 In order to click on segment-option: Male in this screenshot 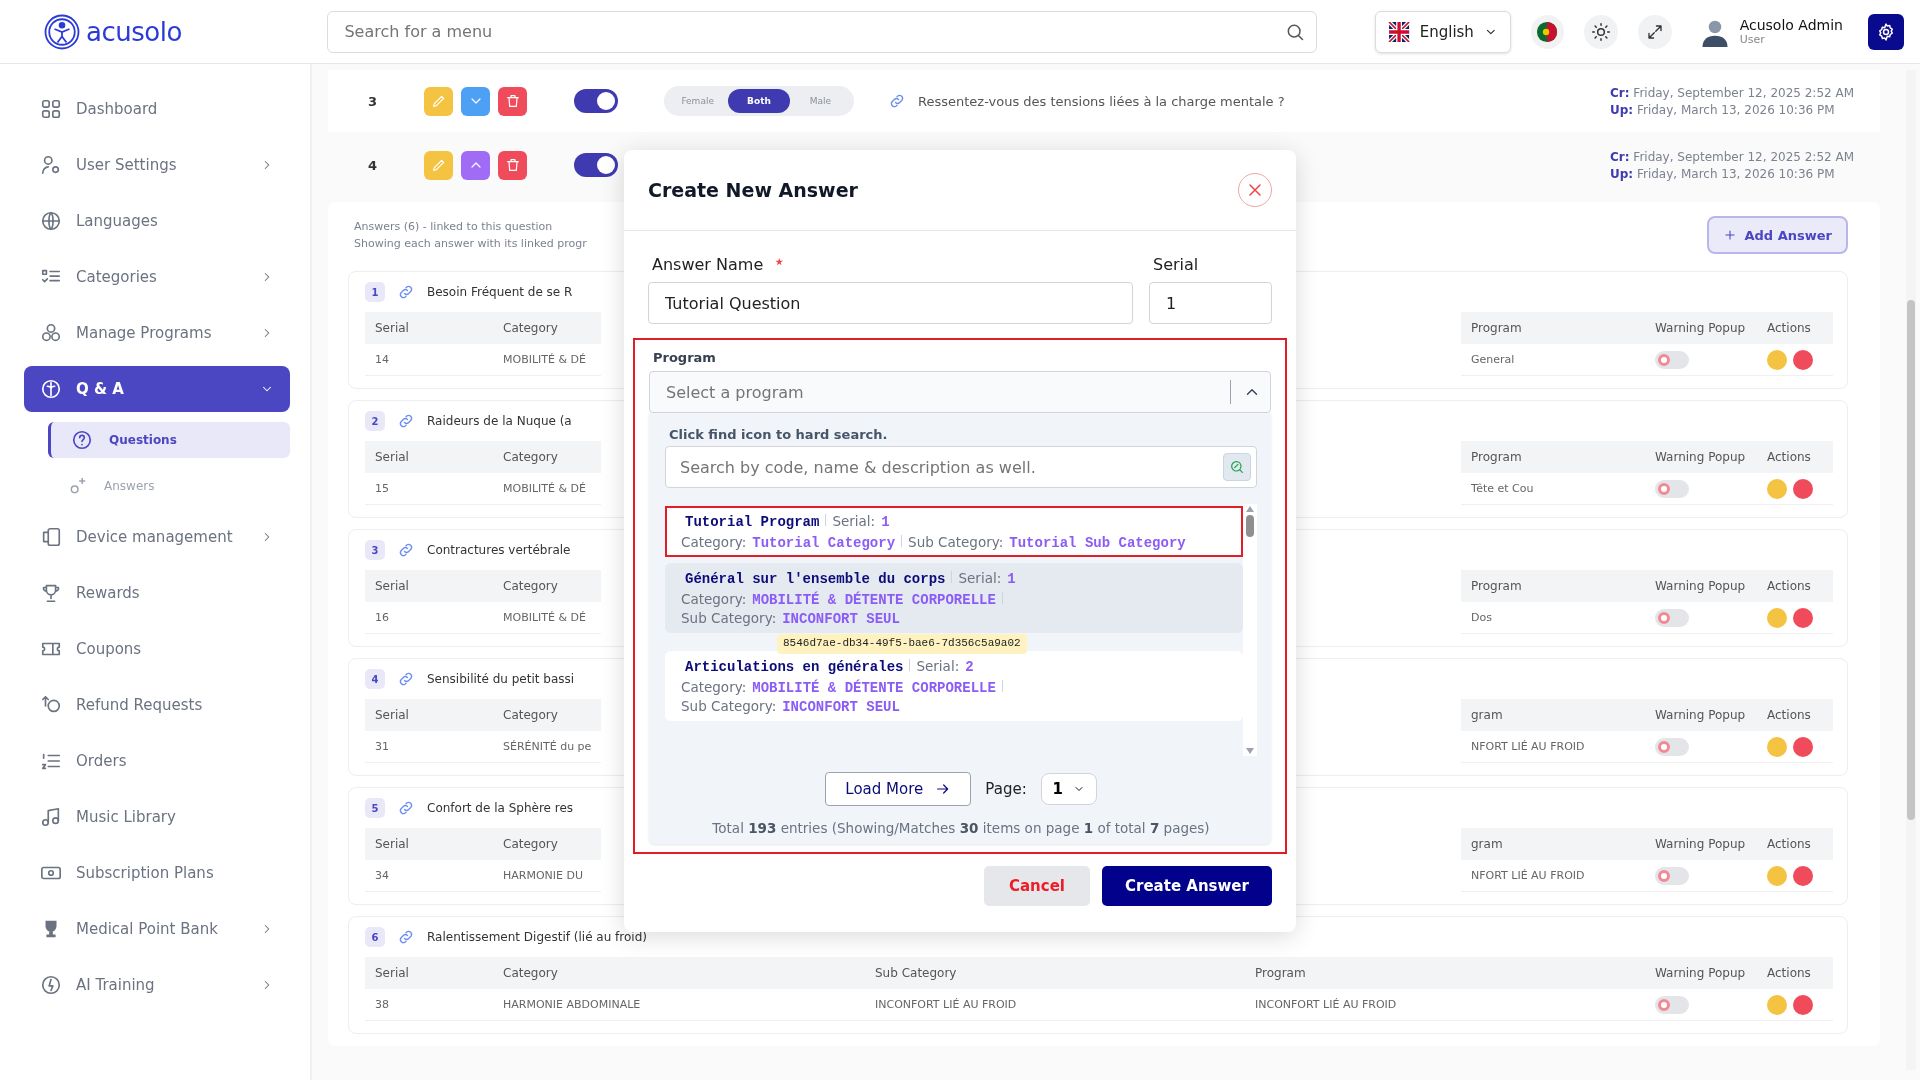, I will do `click(820, 101)`.